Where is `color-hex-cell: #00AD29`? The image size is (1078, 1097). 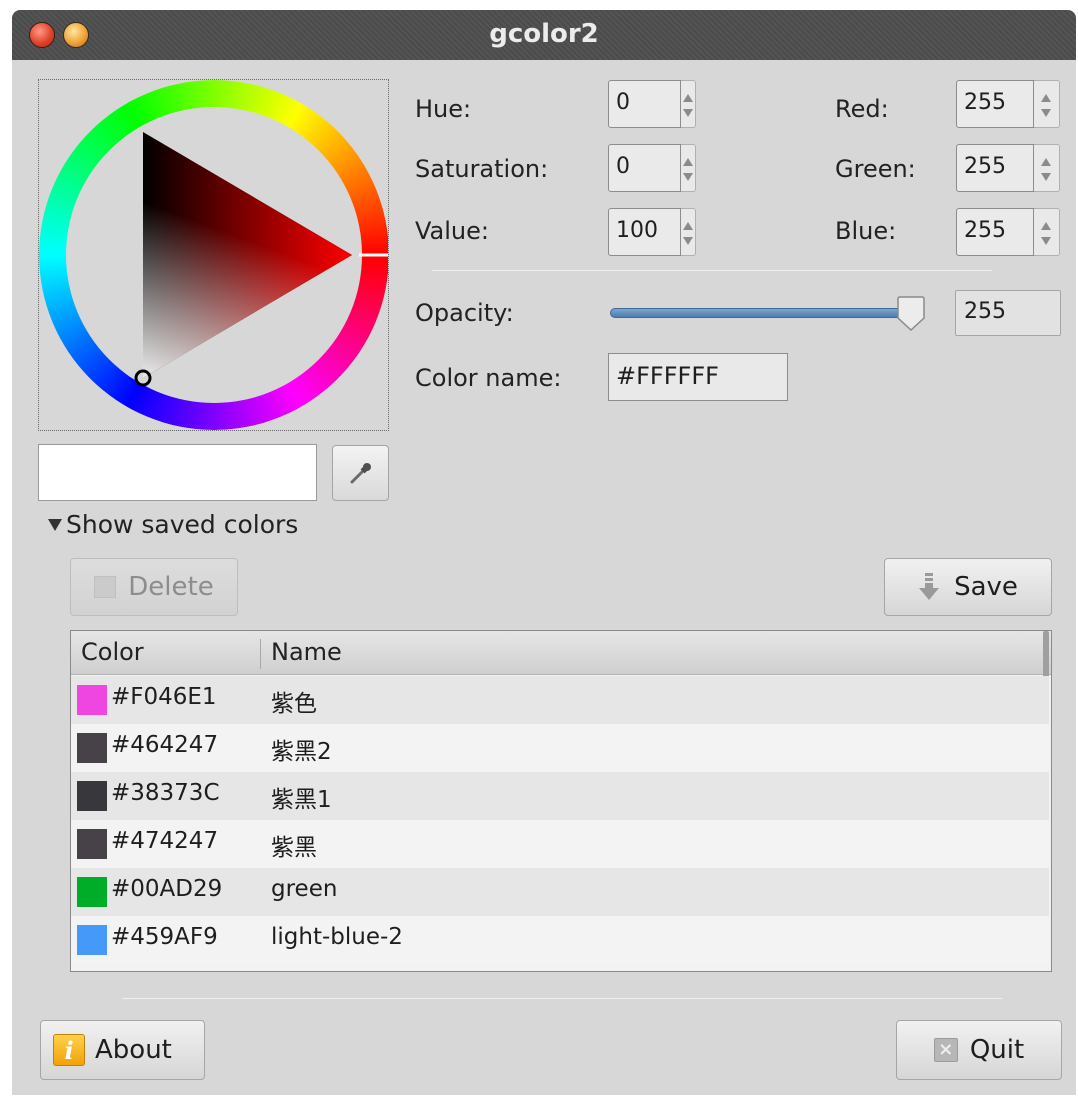
color-hex-cell: #00AD29 is located at coordinates (167, 889).